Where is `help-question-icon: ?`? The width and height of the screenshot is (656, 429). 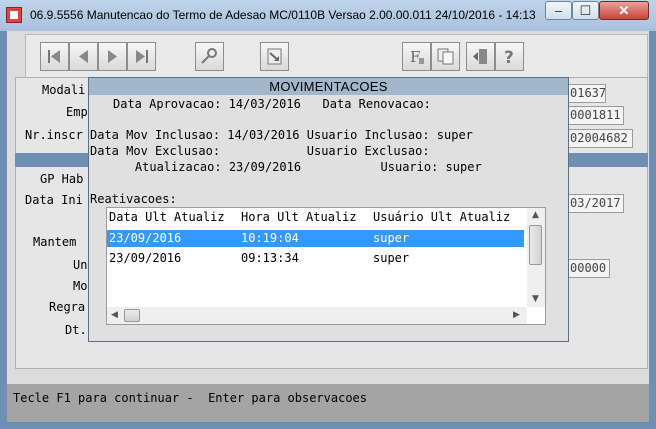
help-question-icon: ? is located at coordinates (509, 57).